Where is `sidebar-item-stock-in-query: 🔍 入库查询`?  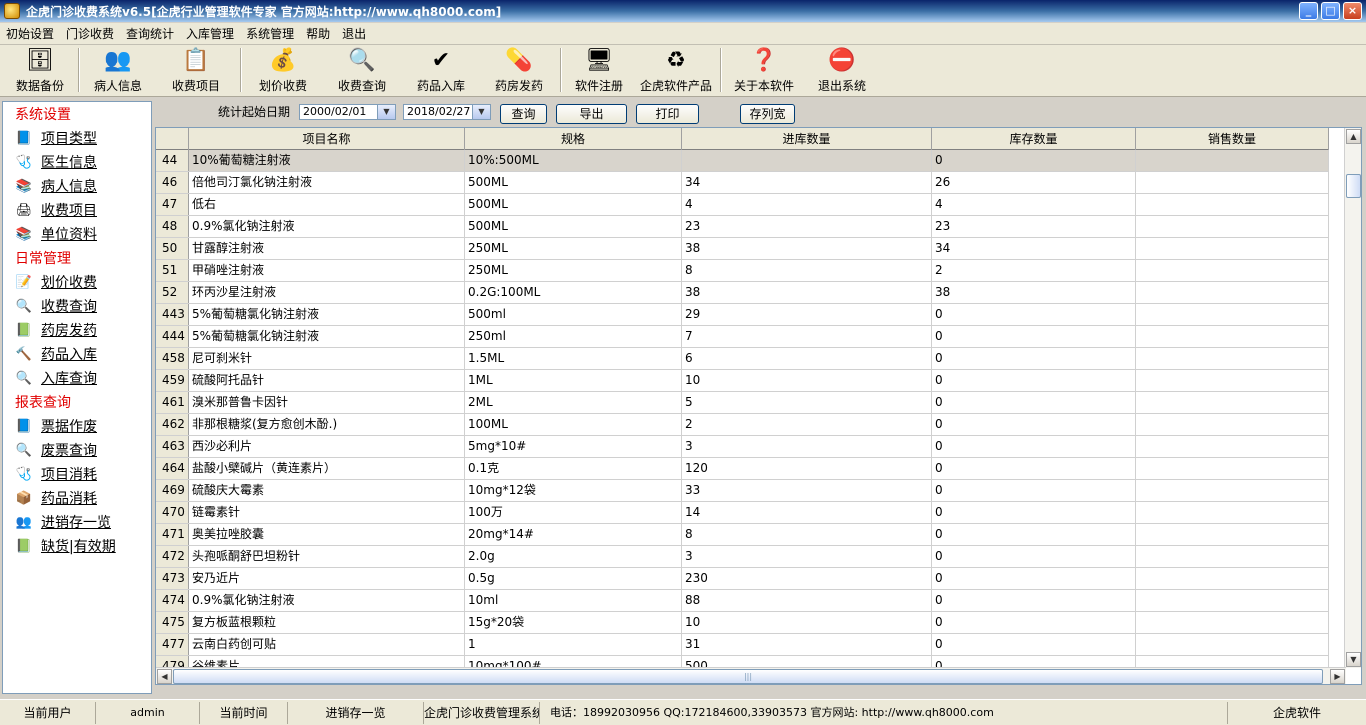 sidebar-item-stock-in-query: 🔍 入库查询 is located at coordinates (77, 378).